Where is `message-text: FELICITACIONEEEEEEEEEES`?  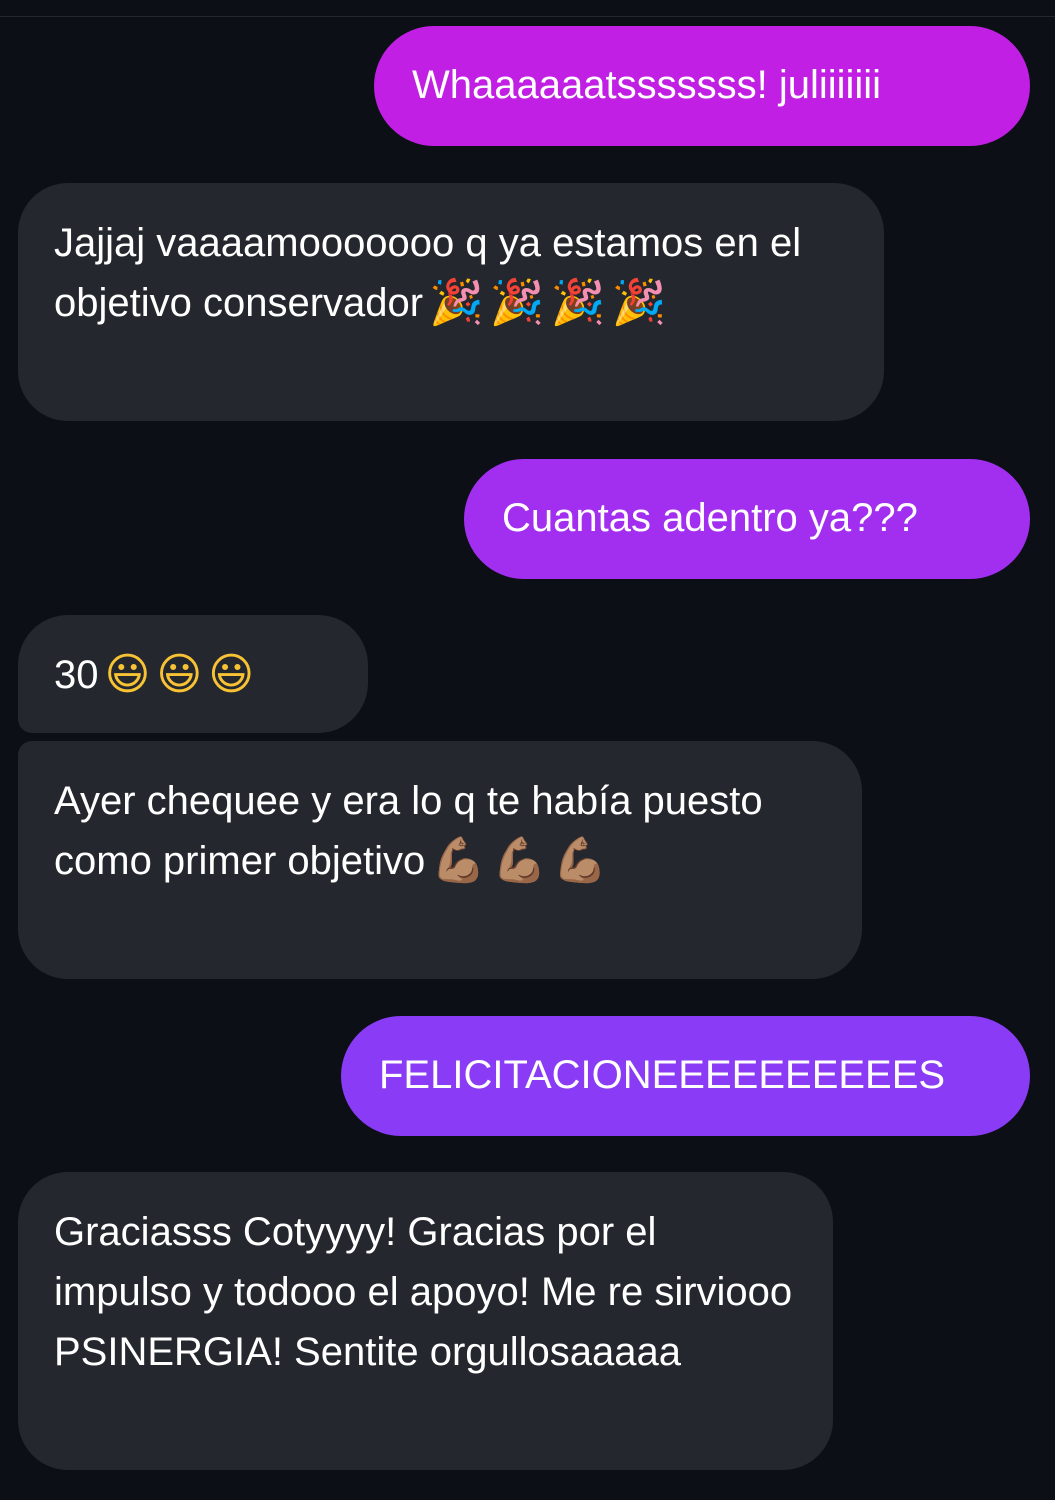 message-text: FELICITACIONEEEEEEEEEES is located at coordinates (662, 1075).